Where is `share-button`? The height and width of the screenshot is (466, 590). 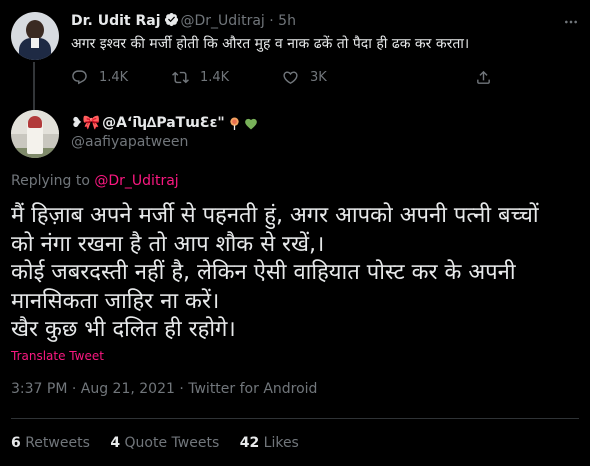
share-button is located at coordinates (489, 77).